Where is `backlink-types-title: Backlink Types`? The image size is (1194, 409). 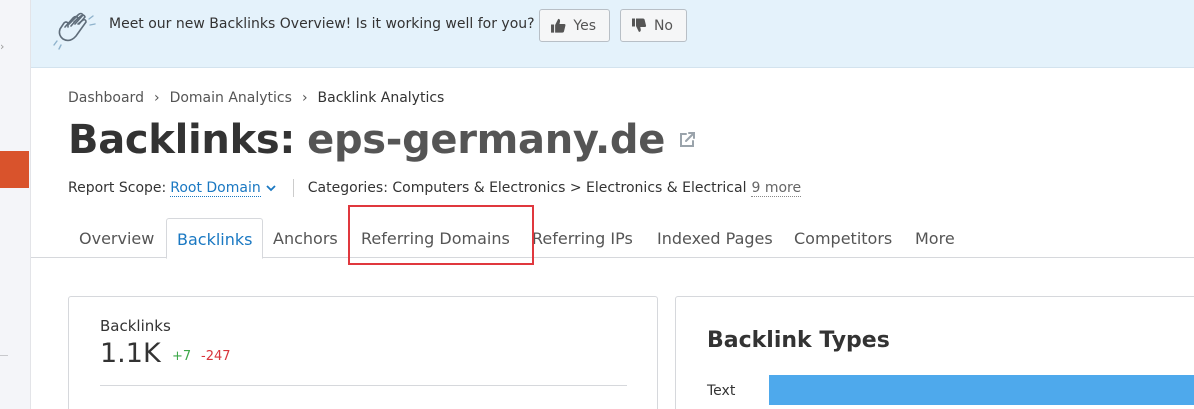 backlink-types-title: Backlink Types is located at coordinates (798, 340).